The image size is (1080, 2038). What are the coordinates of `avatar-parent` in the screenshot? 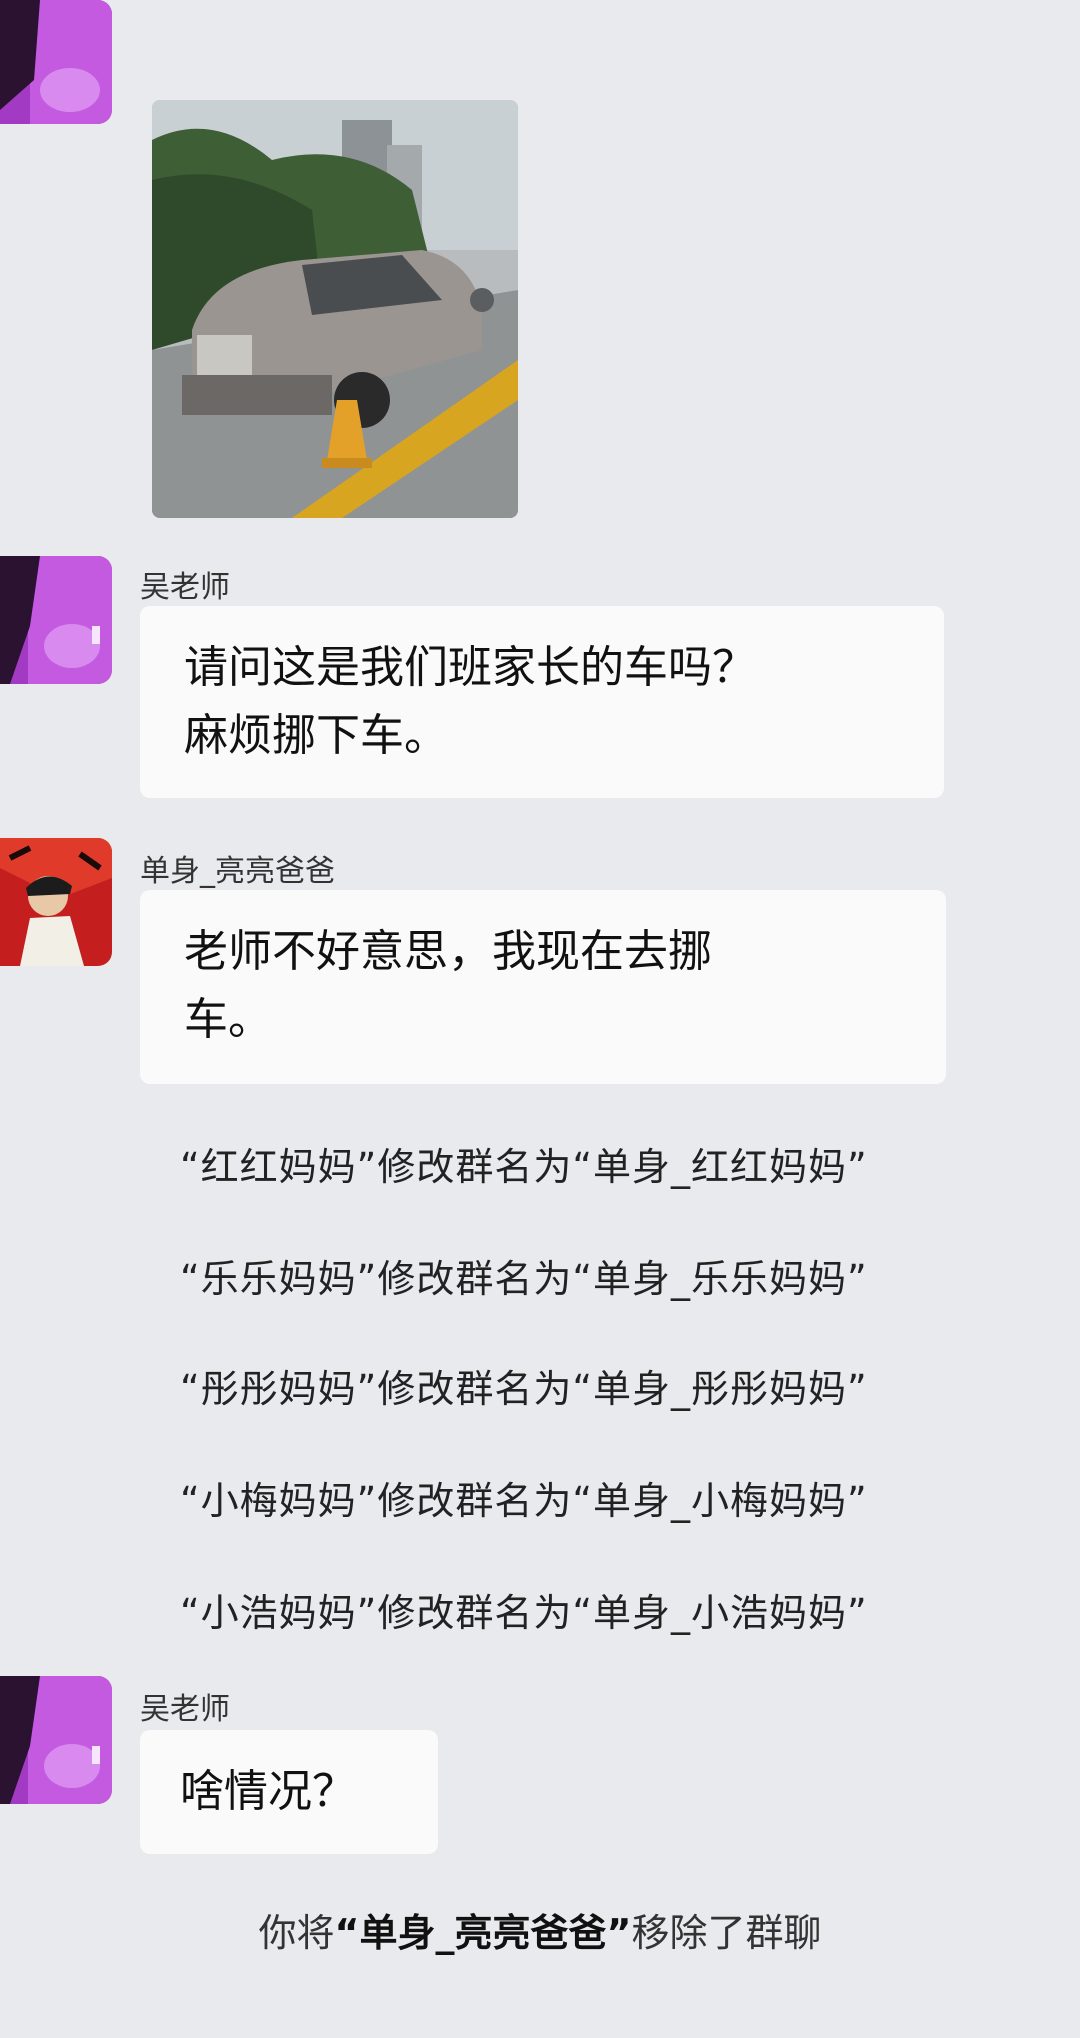 It's located at (56, 902).